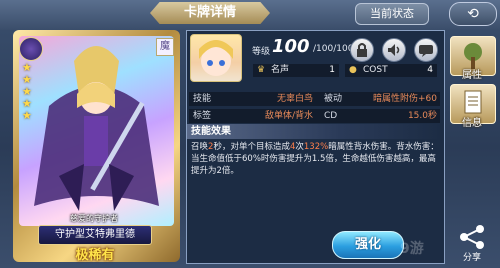 The height and width of the screenshot is (268, 500). I want to click on level-value: 100, so click(291, 46).